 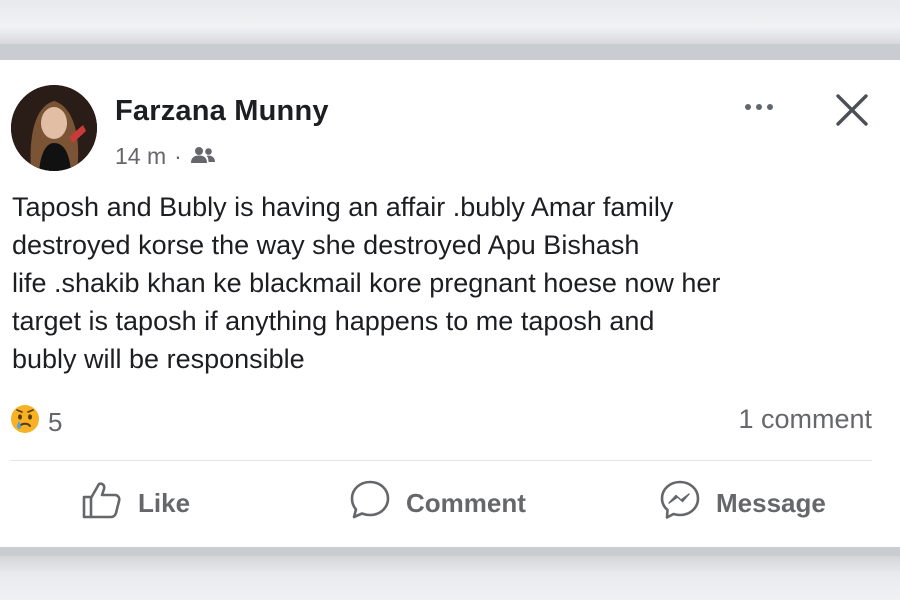 I want to click on comment-button: Comment, so click(x=437, y=503).